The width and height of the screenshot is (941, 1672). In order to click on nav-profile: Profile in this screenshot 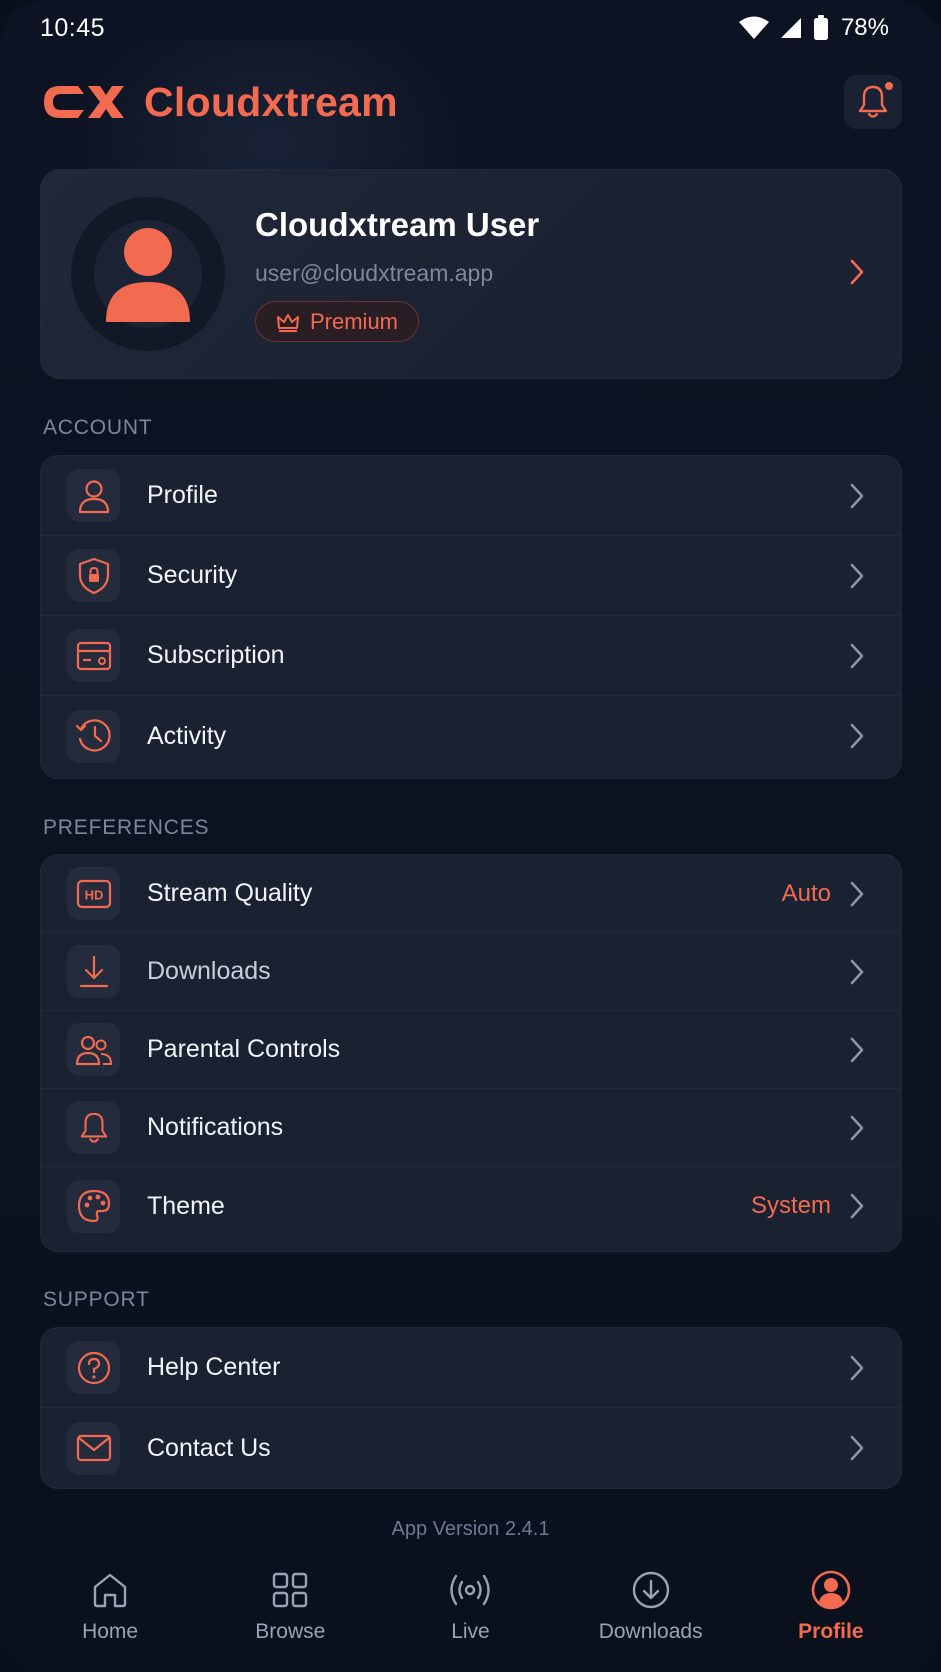, I will do `click(831, 1606)`.